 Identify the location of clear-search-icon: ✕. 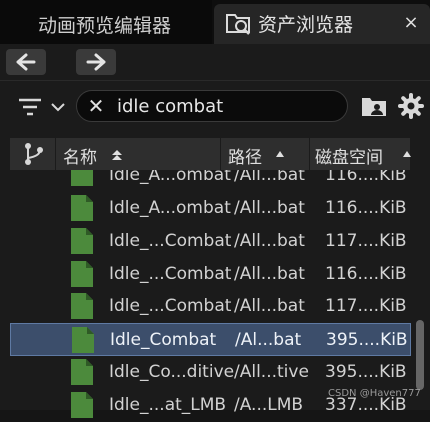
(96, 106).